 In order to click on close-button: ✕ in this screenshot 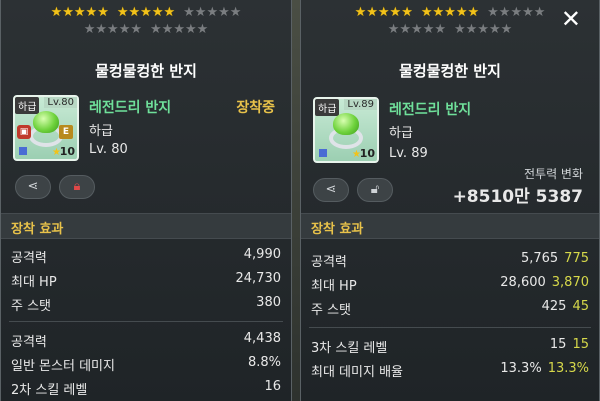, I will do `click(571, 19)`.